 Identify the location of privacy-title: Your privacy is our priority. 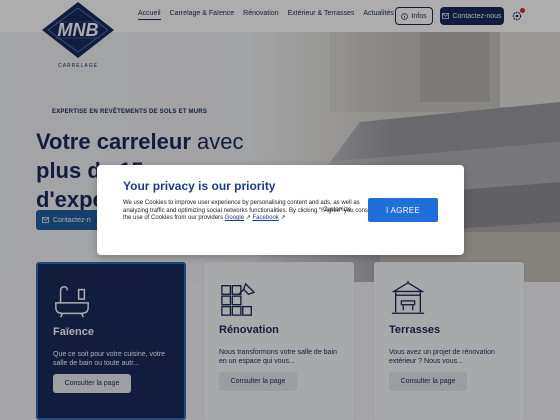
(199, 186).